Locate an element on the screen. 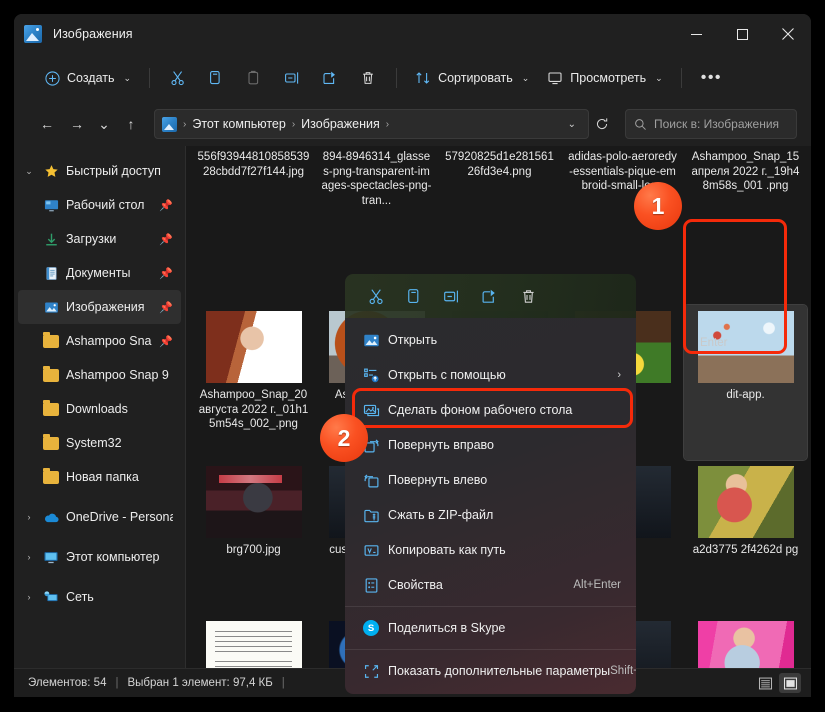 Image resolution: width=825 pixels, height=712 pixels. menu-item-label: Открыть с помощью is located at coordinates (447, 375).